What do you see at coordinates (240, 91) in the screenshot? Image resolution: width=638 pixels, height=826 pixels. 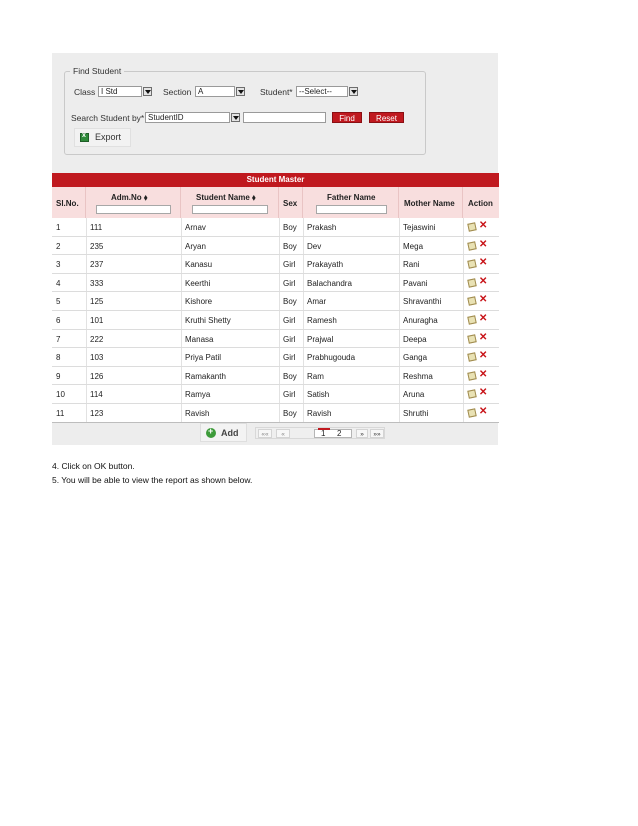 I see `section-dropdown-icon` at bounding box center [240, 91].